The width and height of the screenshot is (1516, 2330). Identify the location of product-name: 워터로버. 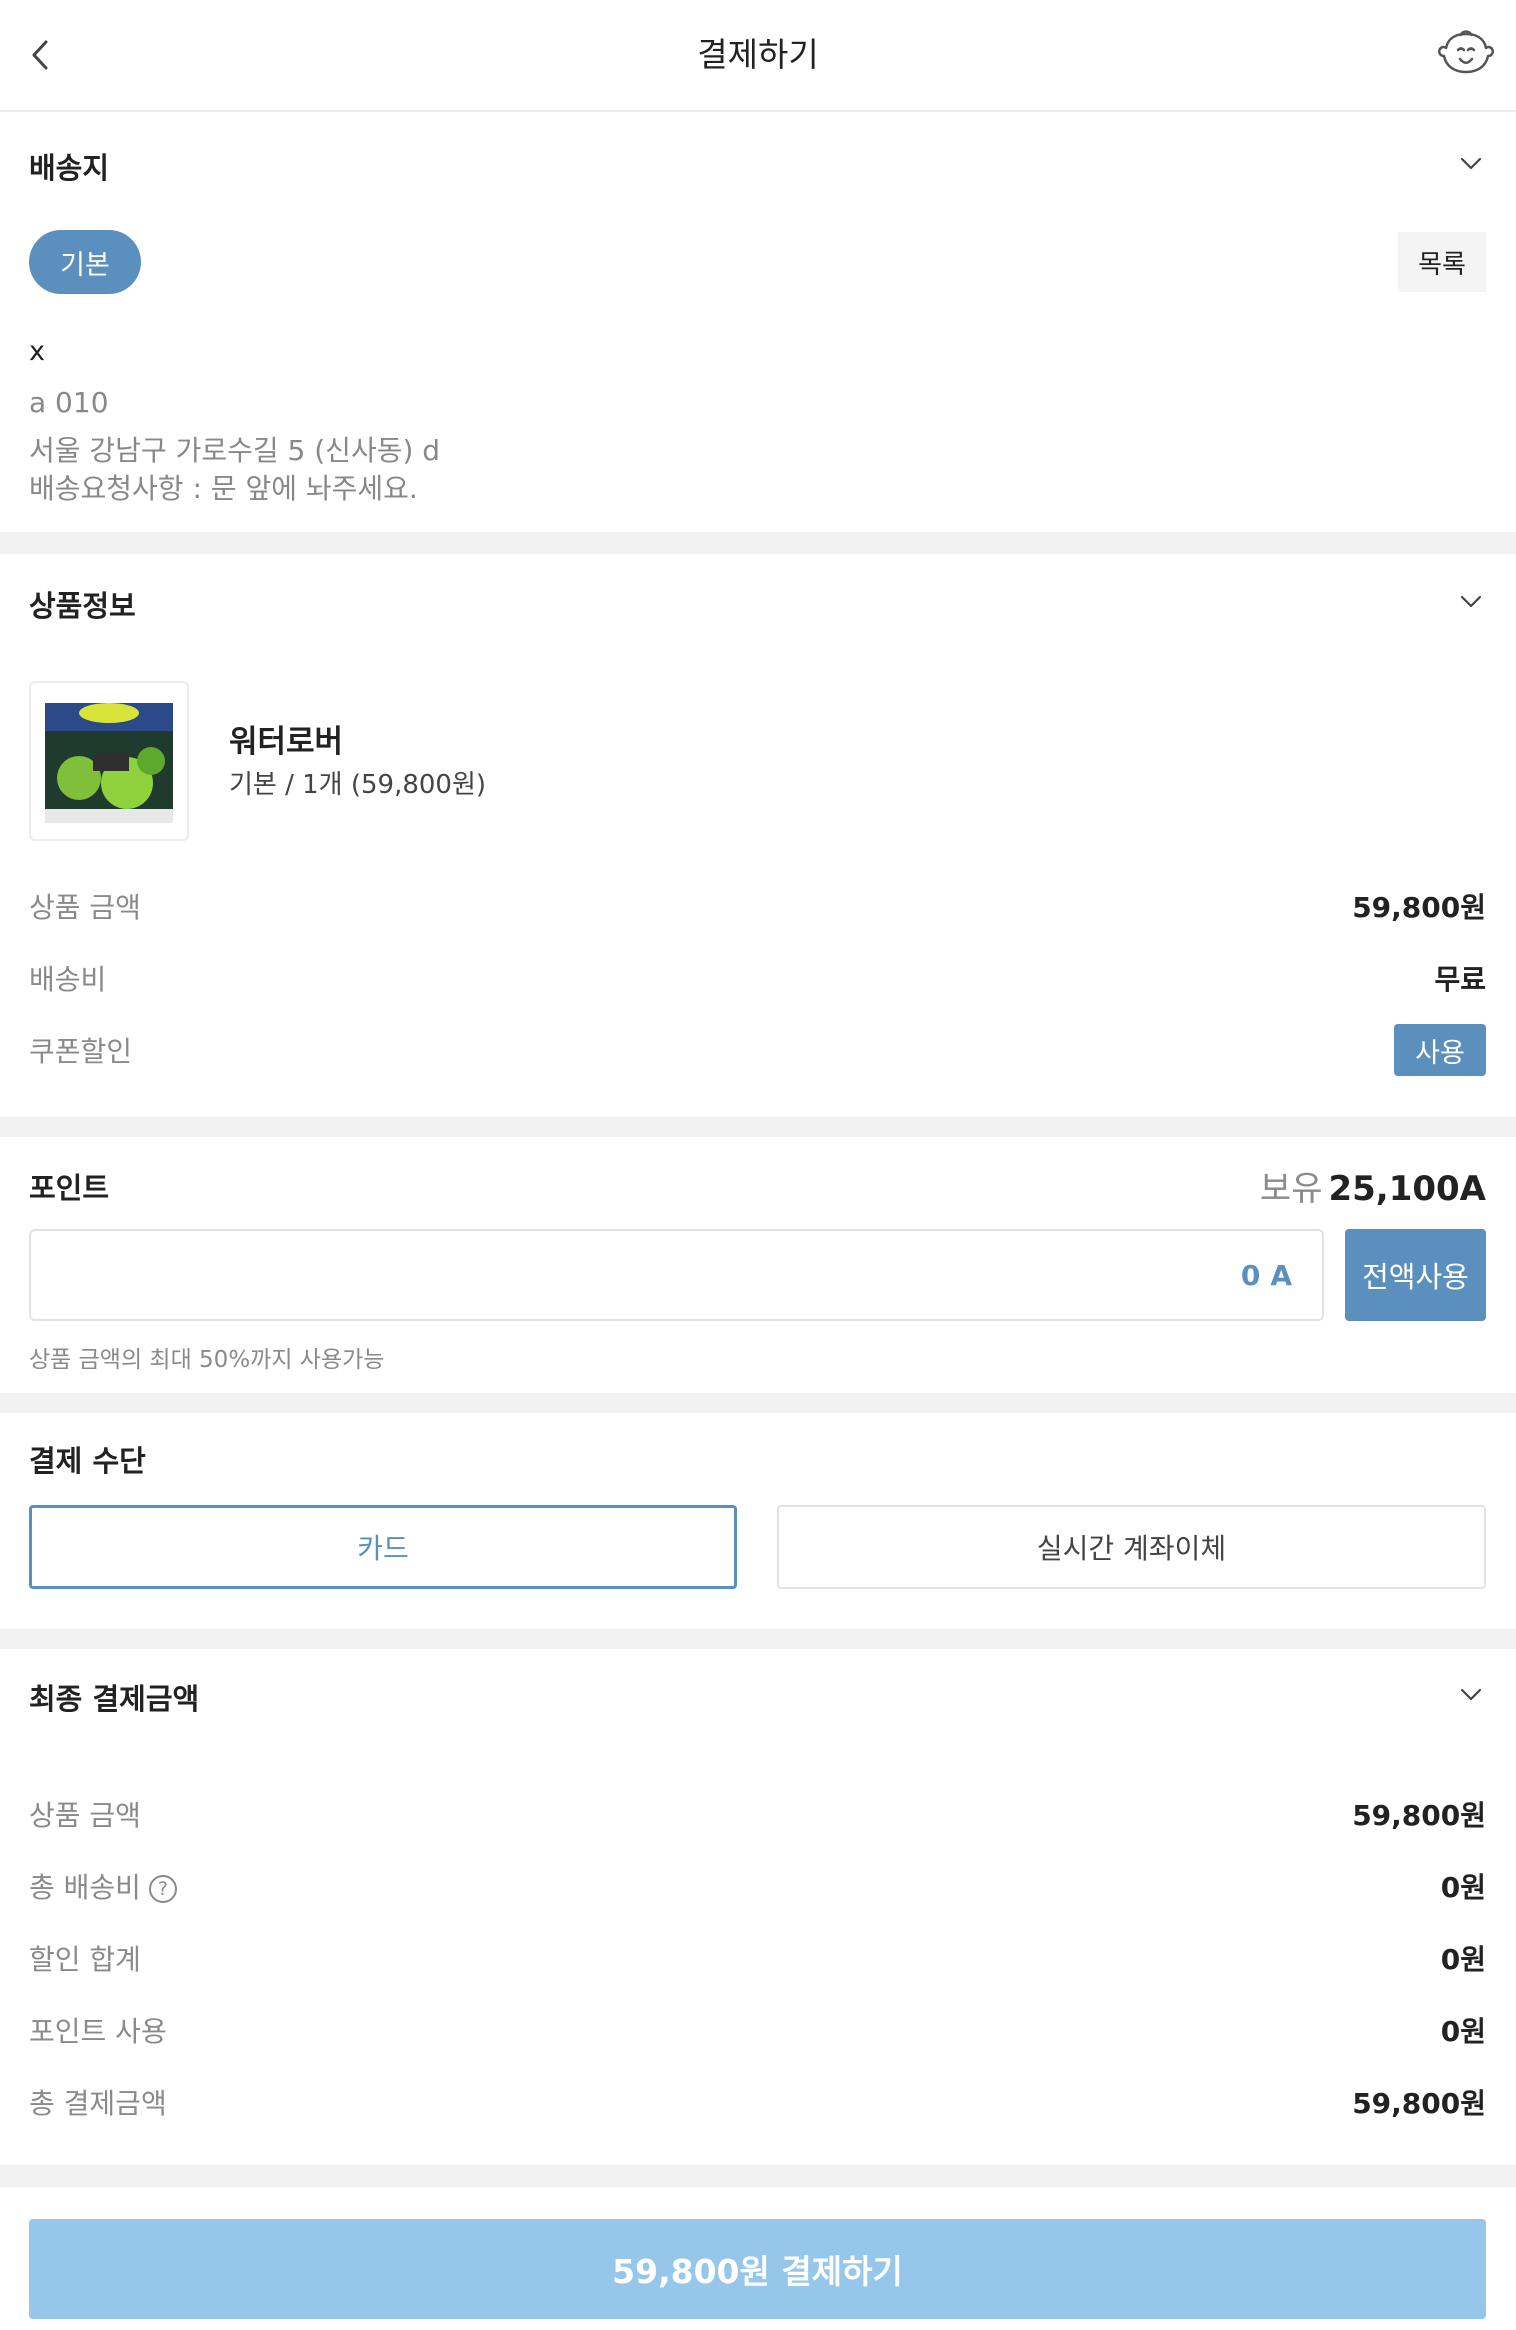
(286, 742).